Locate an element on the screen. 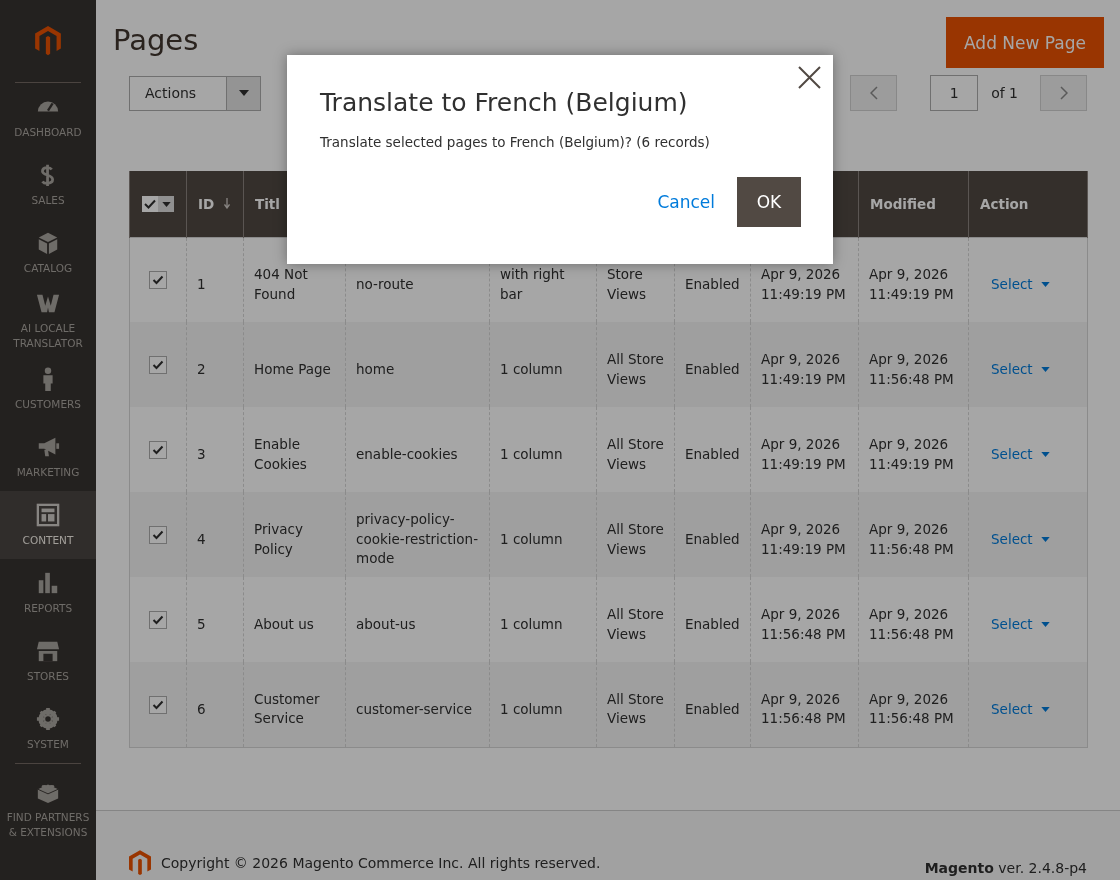 The width and height of the screenshot is (1120, 880). sidebar-item: SYSTEM is located at coordinates (48, 729).